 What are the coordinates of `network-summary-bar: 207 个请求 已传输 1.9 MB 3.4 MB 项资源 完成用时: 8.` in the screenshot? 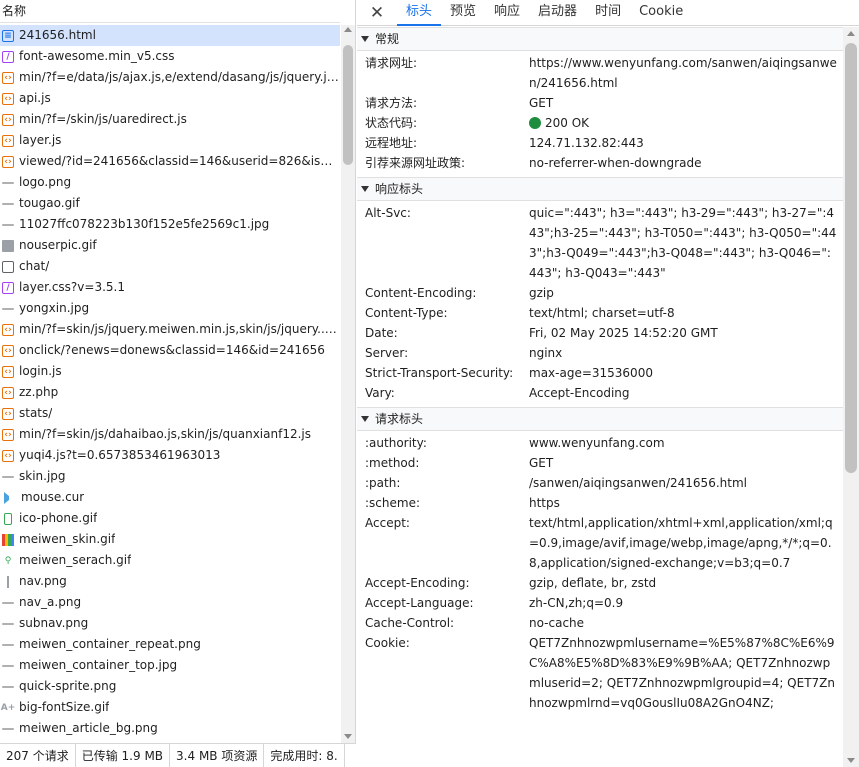 It's located at (178, 755).